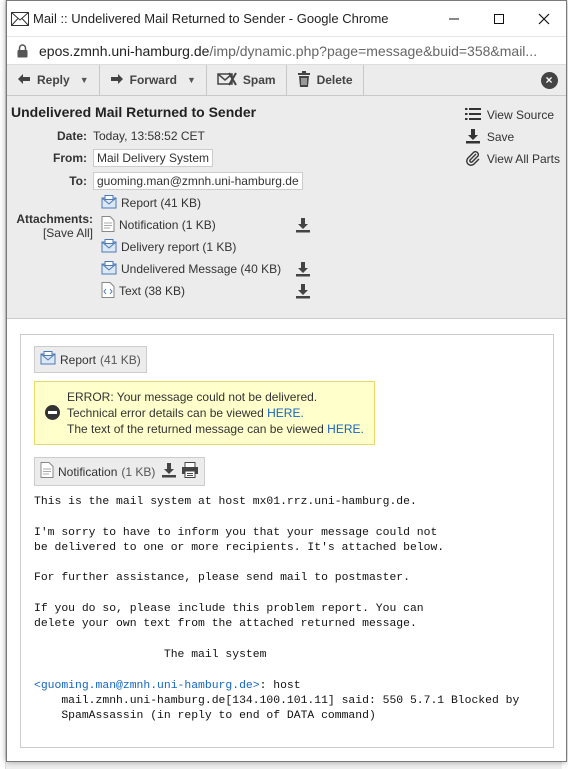  Describe the element at coordinates (153, 158) in the screenshot. I see `from-address: Mail Delivery System` at that location.